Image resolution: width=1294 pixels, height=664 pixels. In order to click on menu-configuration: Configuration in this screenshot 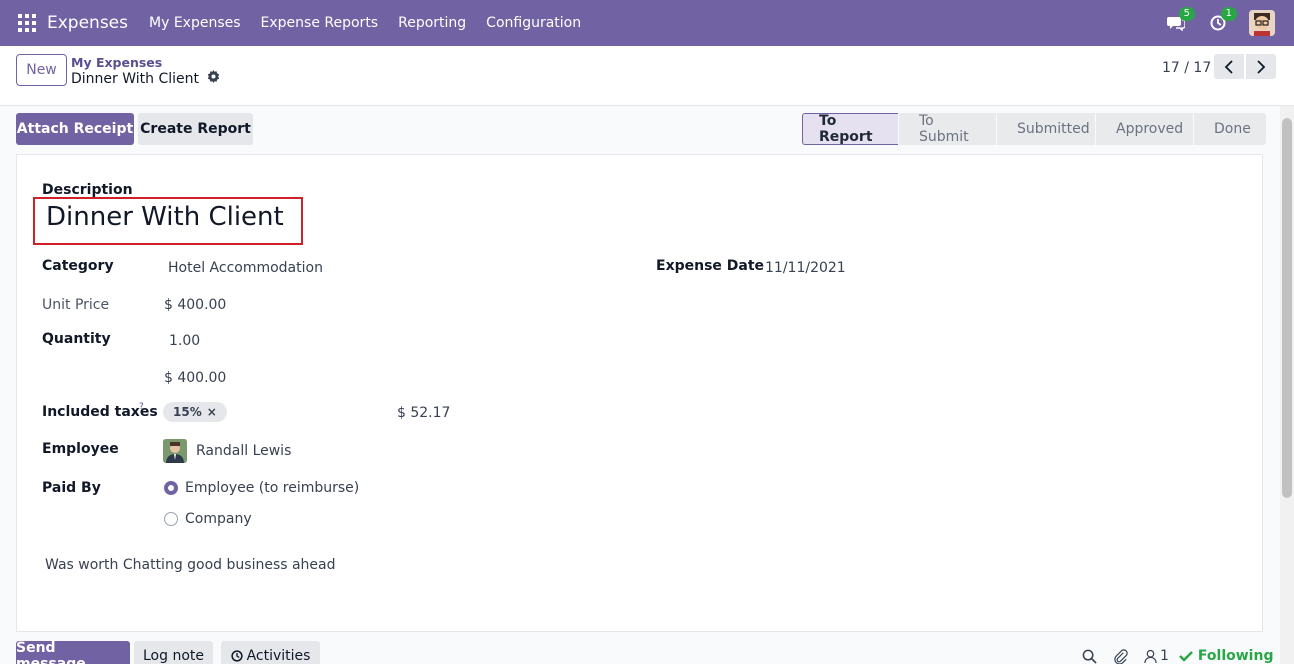, I will do `click(533, 23)`.